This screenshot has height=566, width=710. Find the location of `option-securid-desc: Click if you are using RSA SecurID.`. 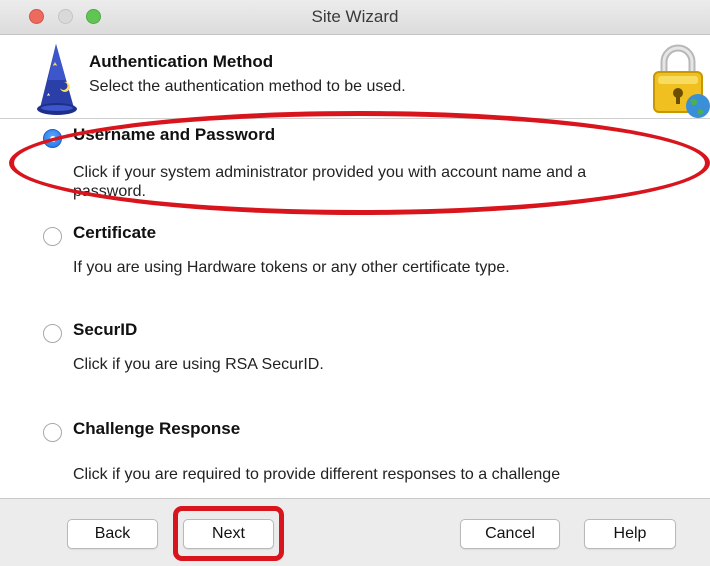

option-securid-desc: Click if you are using RSA SecurID. is located at coordinates (198, 364).